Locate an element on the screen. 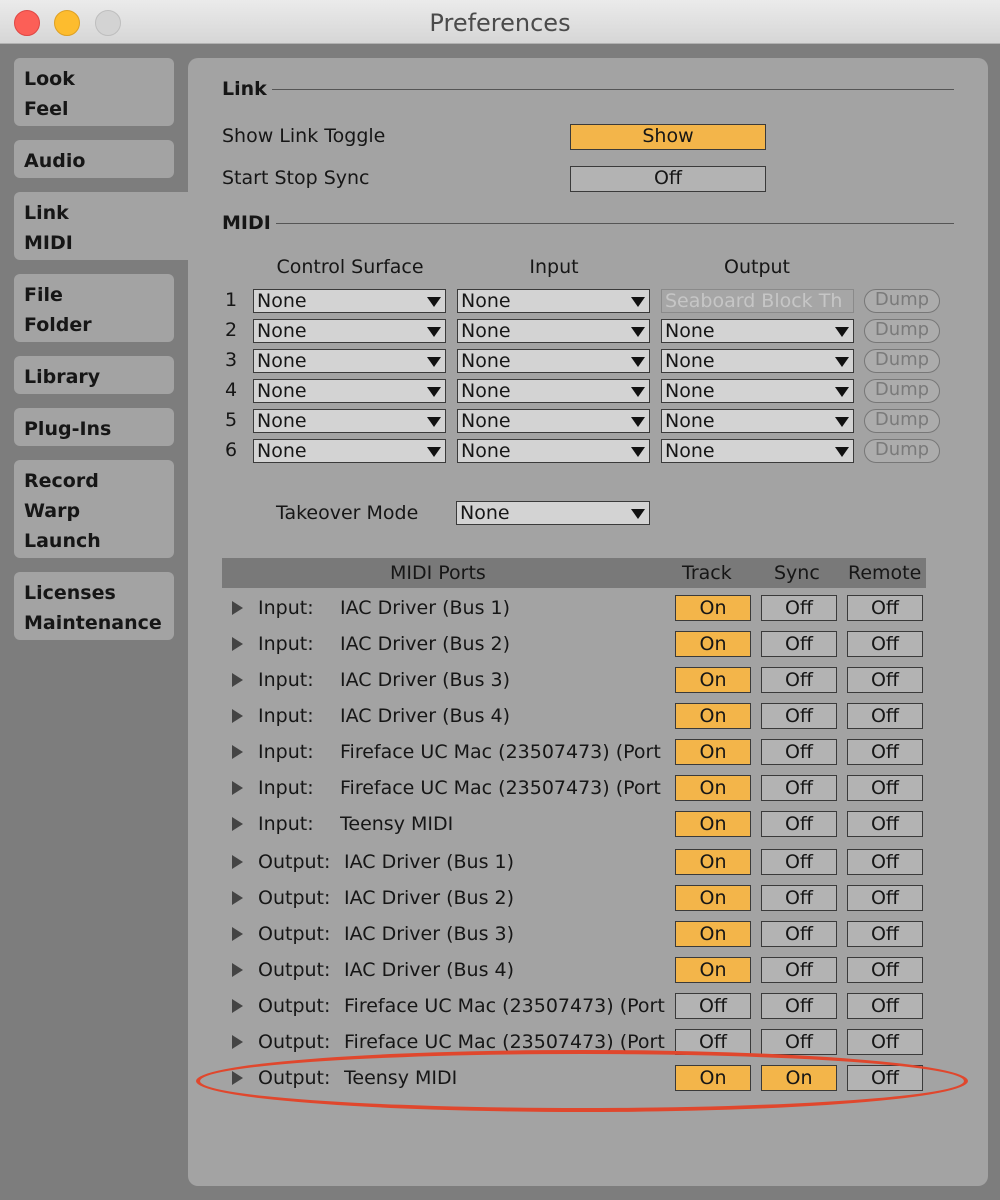 The width and height of the screenshot is (1000, 1200). show-link-toggle-button: Show is located at coordinates (668, 137).